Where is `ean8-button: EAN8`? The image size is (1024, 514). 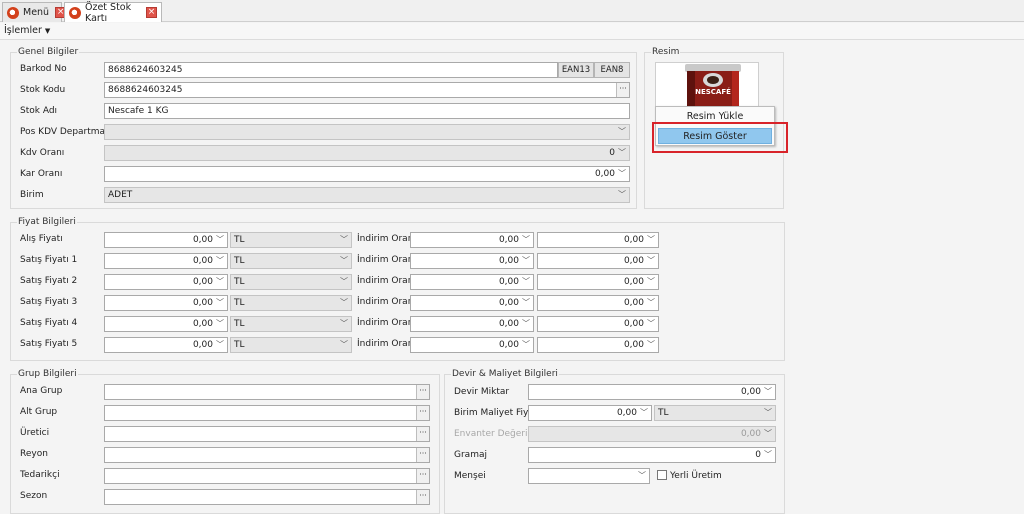 ean8-button: EAN8 is located at coordinates (612, 70).